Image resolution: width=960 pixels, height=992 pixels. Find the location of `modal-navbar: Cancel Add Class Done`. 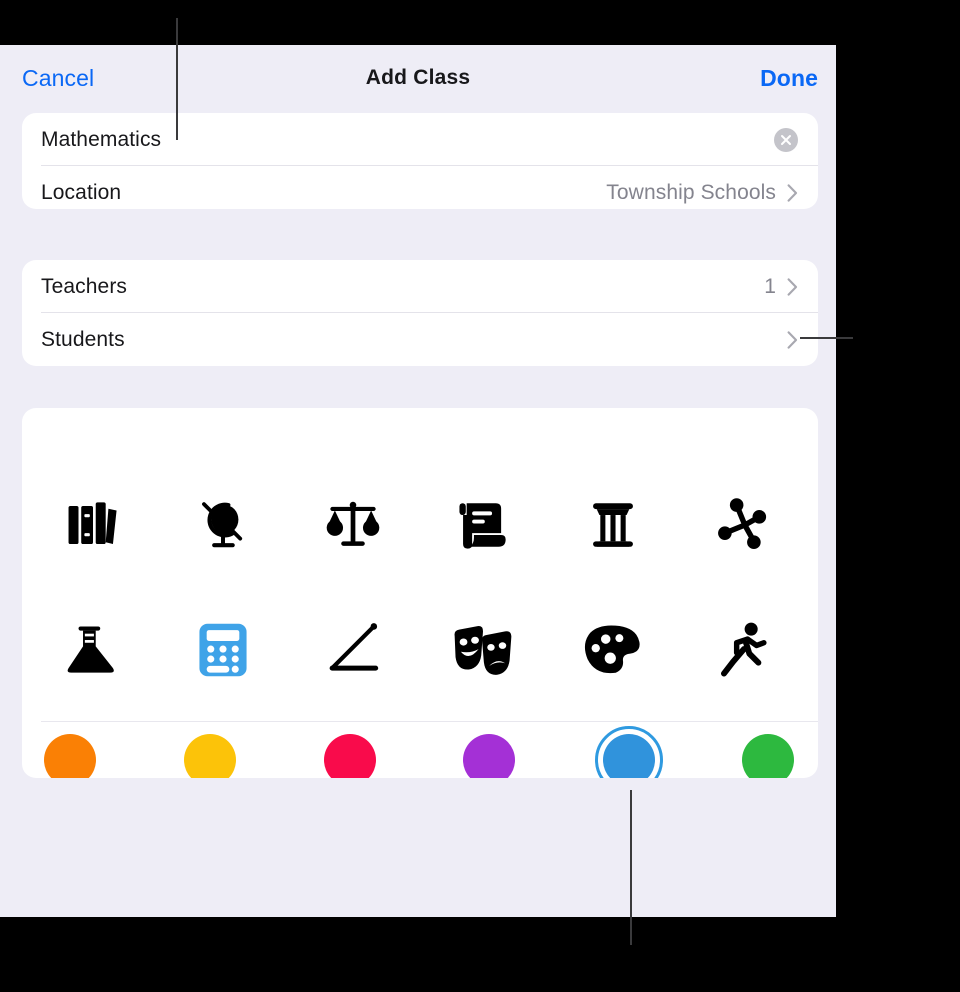

modal-navbar: Cancel Add Class Done is located at coordinates (418, 79).